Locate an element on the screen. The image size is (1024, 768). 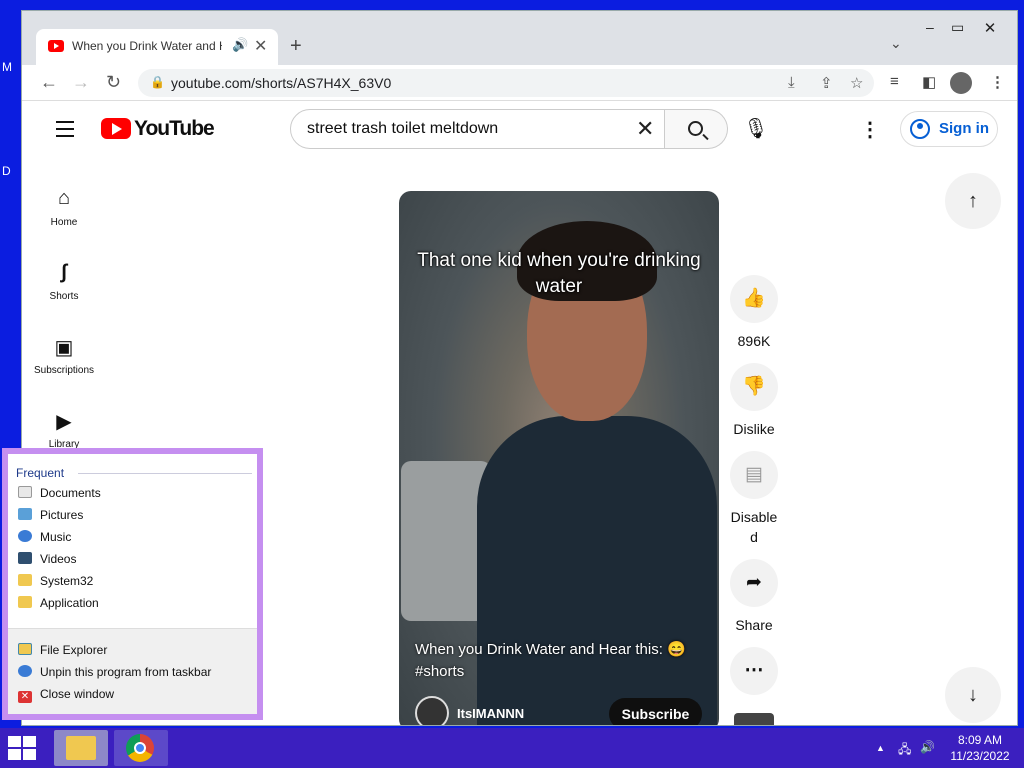
settings-more-icon: ⋮ is located at coordinates (870, 129).